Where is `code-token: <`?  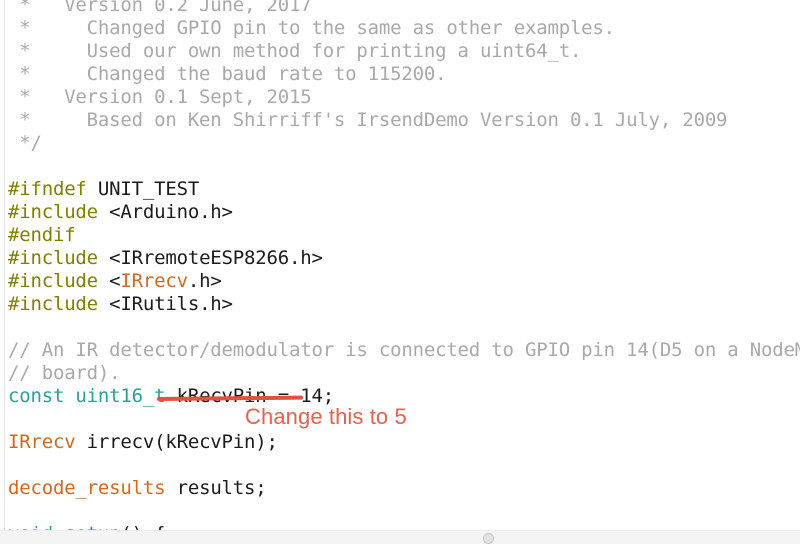 code-token: < is located at coordinates (109, 281).